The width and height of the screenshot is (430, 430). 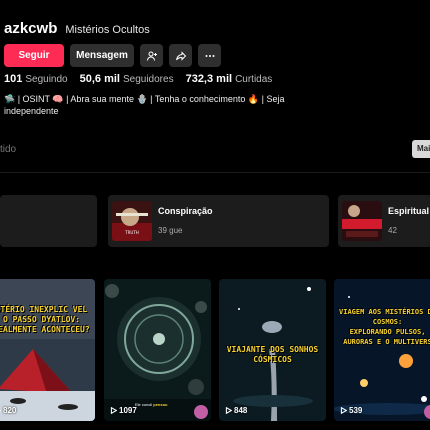 I want to click on playlist-card-conspiracao: TRUTH Conspiração 39 gue, so click(x=218, y=221).